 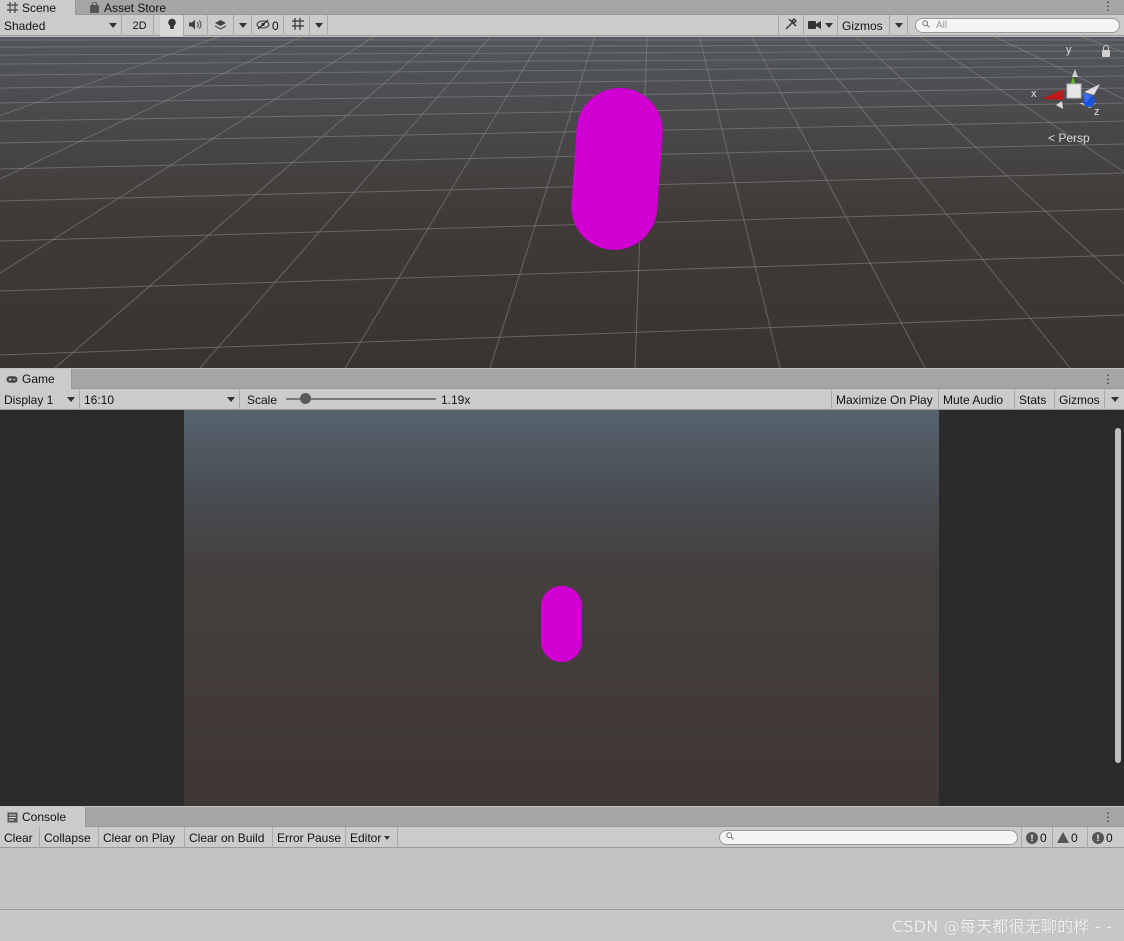 I want to click on effects-dropdown-button, so click(x=243, y=25).